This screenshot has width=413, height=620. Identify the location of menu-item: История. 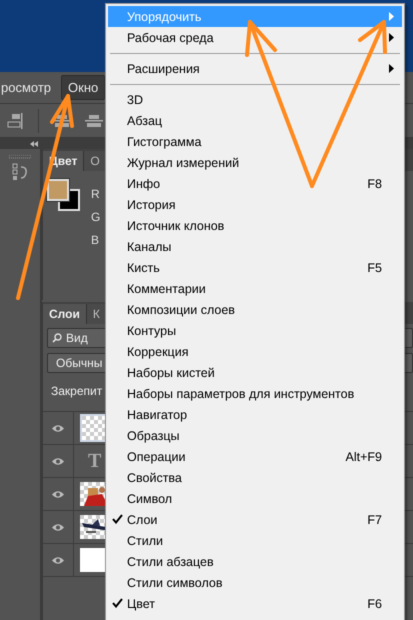
(255, 204).